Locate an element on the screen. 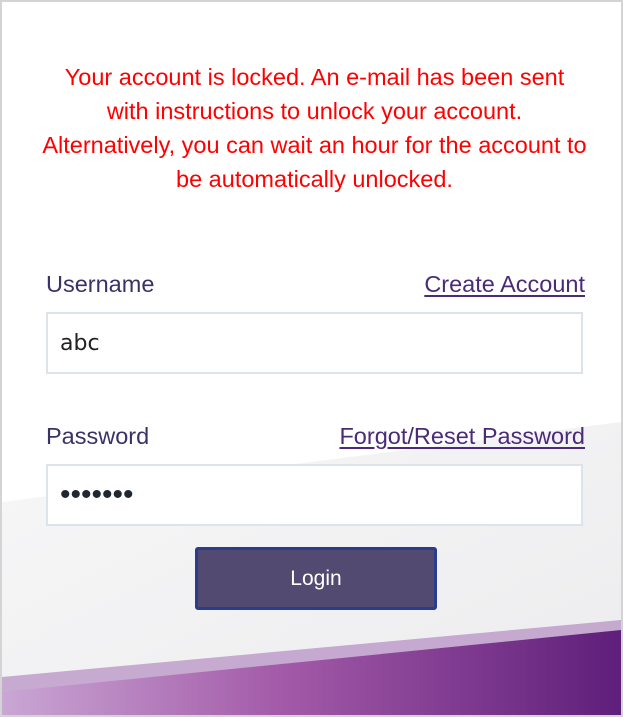  username-label: Username is located at coordinates (100, 284).